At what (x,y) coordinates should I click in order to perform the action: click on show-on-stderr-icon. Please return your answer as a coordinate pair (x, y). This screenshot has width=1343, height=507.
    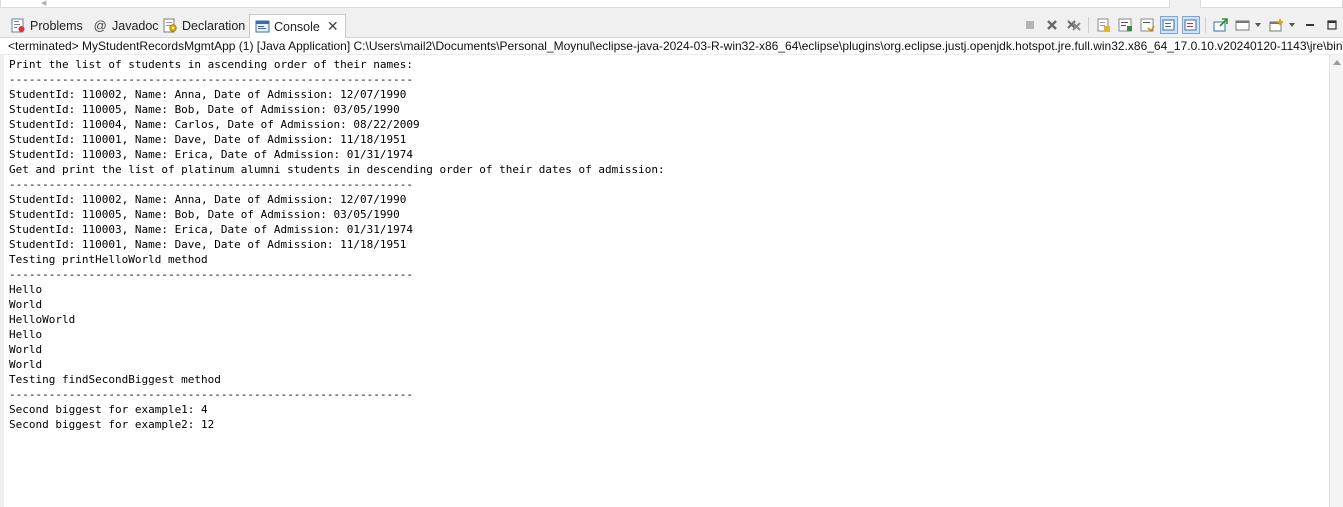
    Looking at the image, I should click on (1169, 25).